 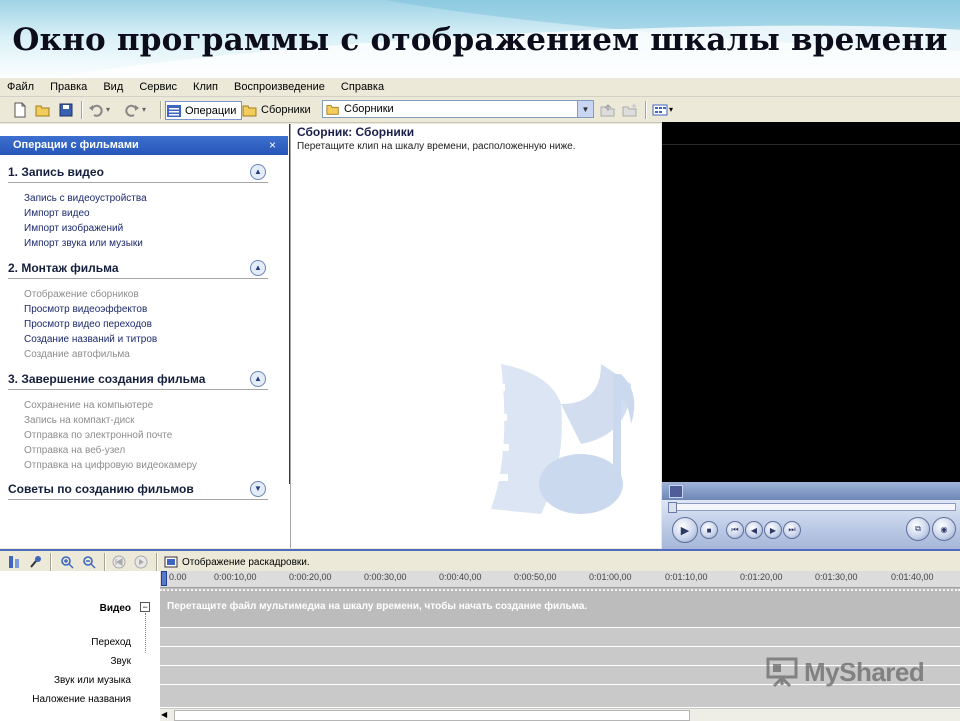 I want to click on next-frame-icon: ▶, so click(x=773, y=530).